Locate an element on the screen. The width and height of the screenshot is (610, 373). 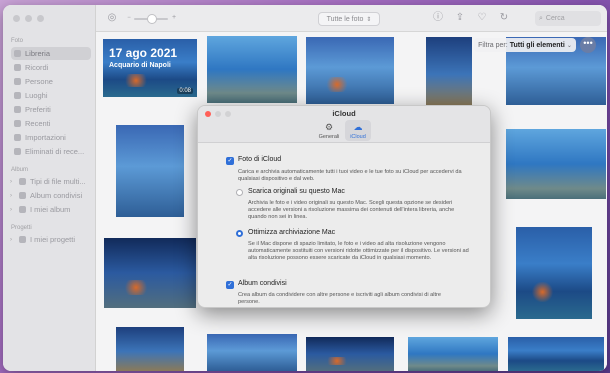
dialog-header: iCloud ⚙ Generali ☁ iCloud is located at coordinates (344, 124).